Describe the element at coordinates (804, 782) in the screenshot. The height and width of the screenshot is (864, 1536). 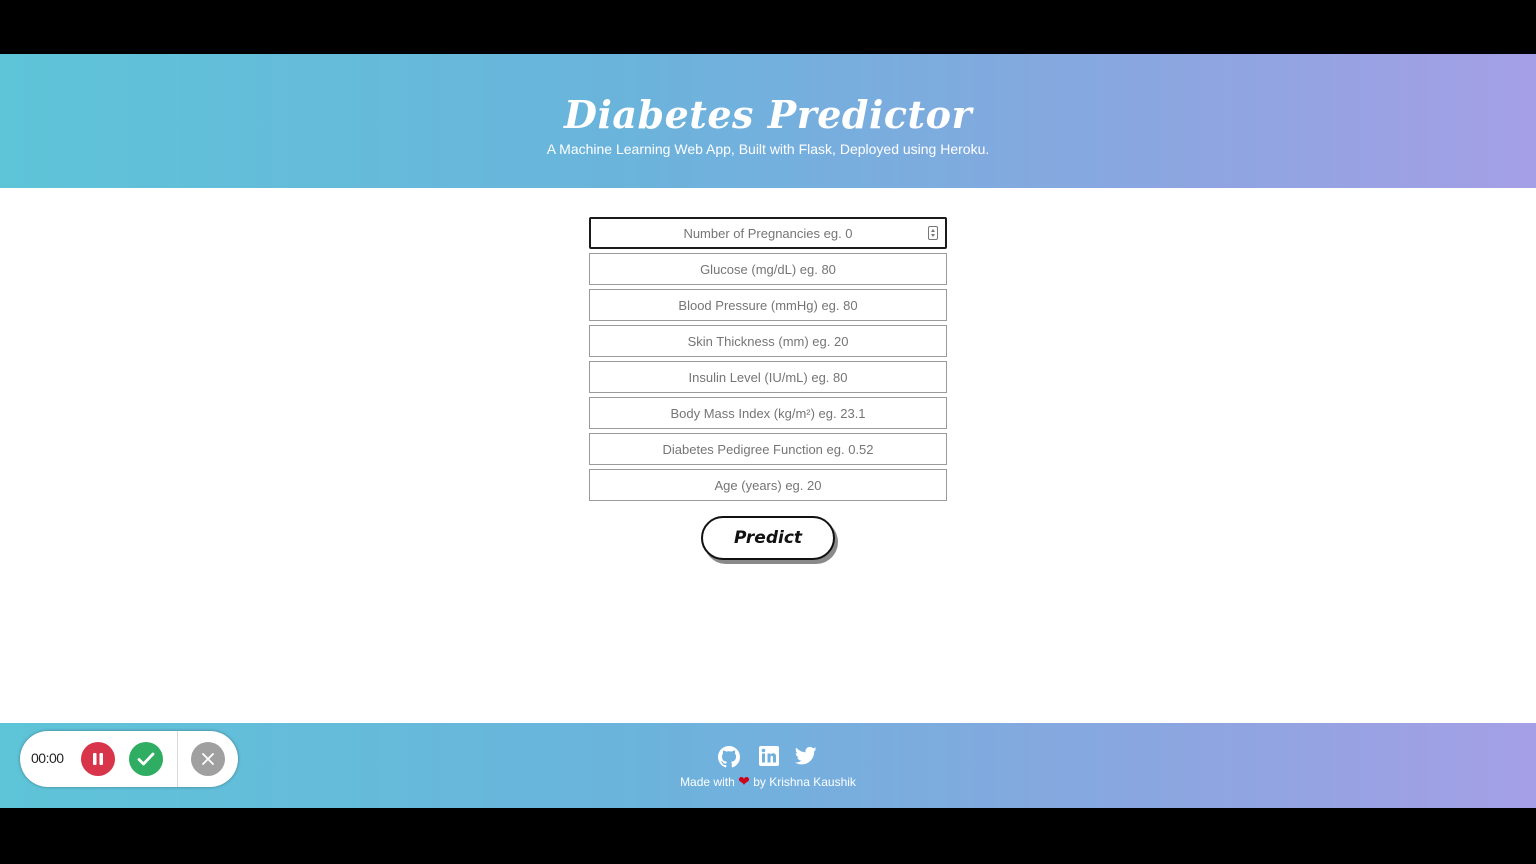
I see `made-with-author: by Krishna Kaushik` at that location.